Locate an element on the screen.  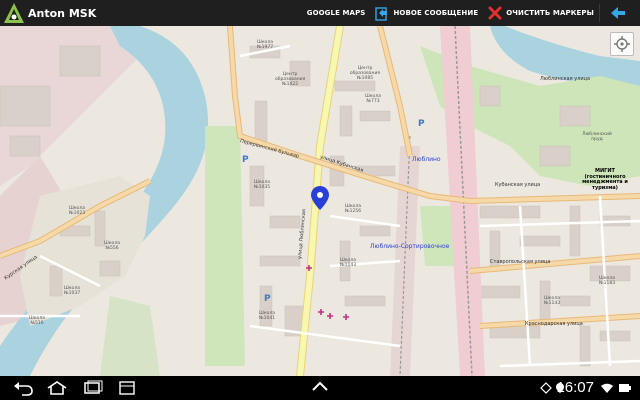
back-icon is located at coordinates (23, 388).